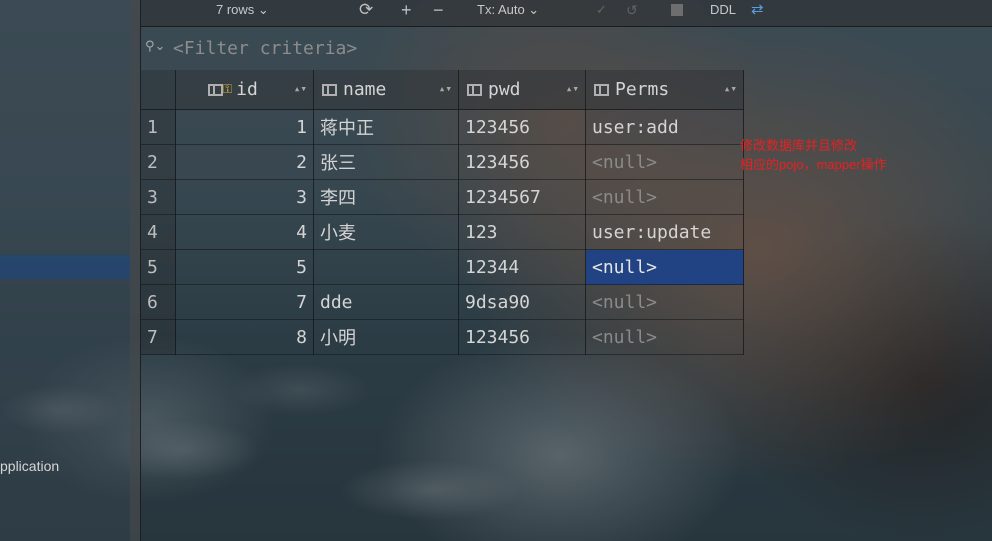  Describe the element at coordinates (366, 10) in the screenshot. I see `refresh-icon: ⟳` at that location.